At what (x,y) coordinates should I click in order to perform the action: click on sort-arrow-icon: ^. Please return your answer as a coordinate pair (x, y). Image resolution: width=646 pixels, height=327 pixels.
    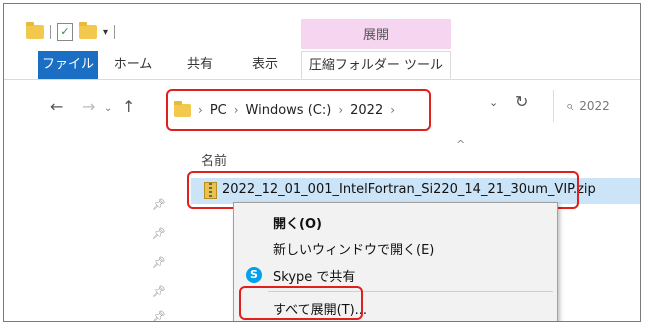
    Looking at the image, I should click on (461, 144).